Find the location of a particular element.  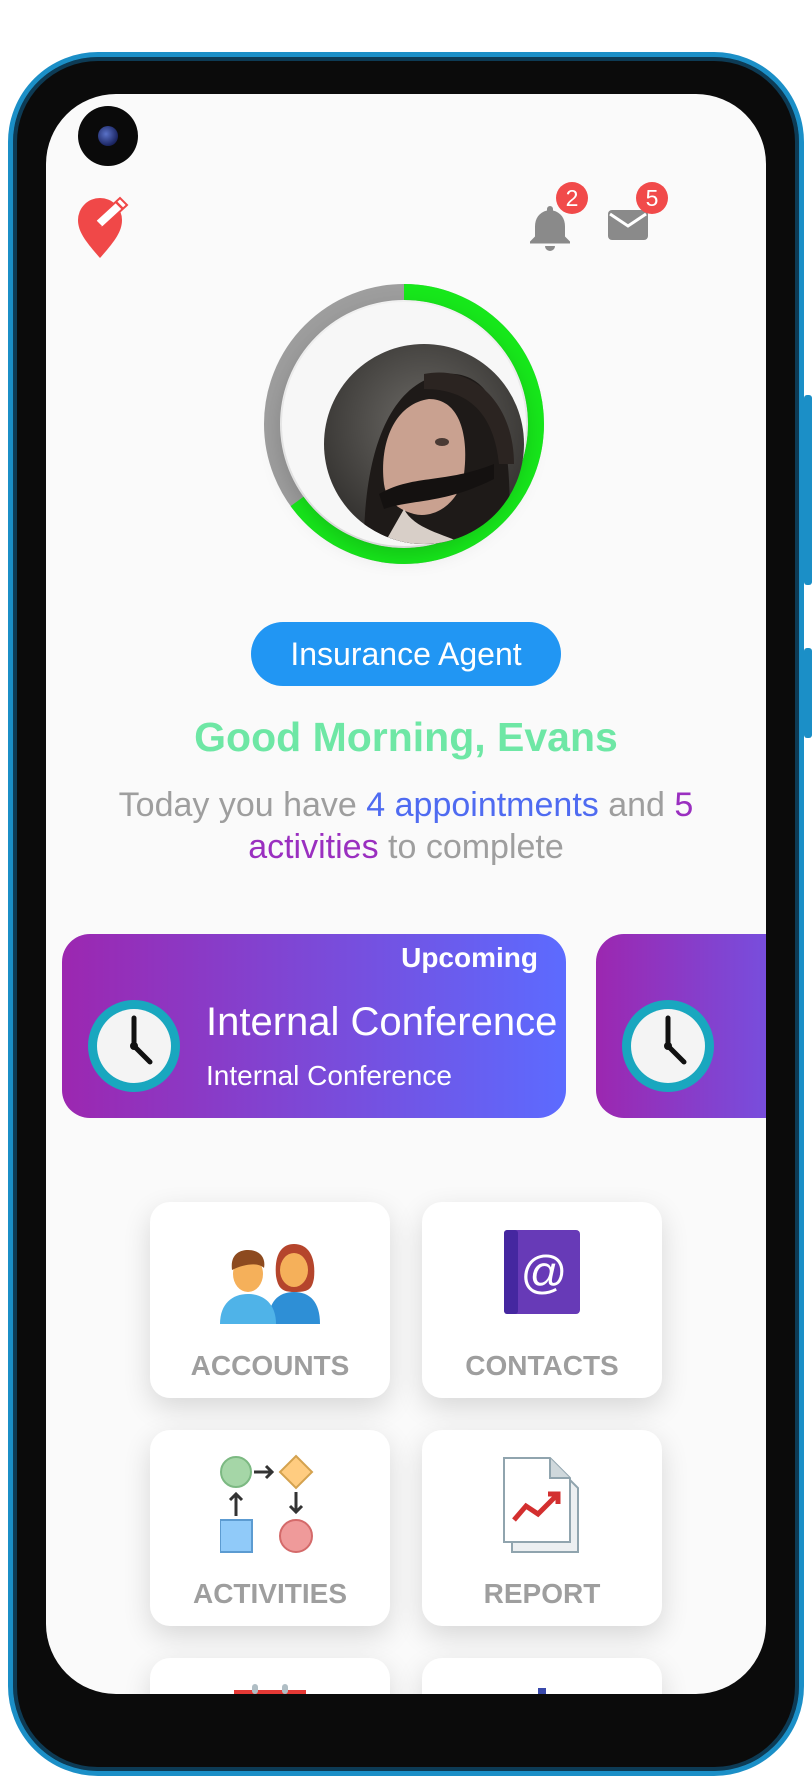

activities-icon is located at coordinates (267, 1503).